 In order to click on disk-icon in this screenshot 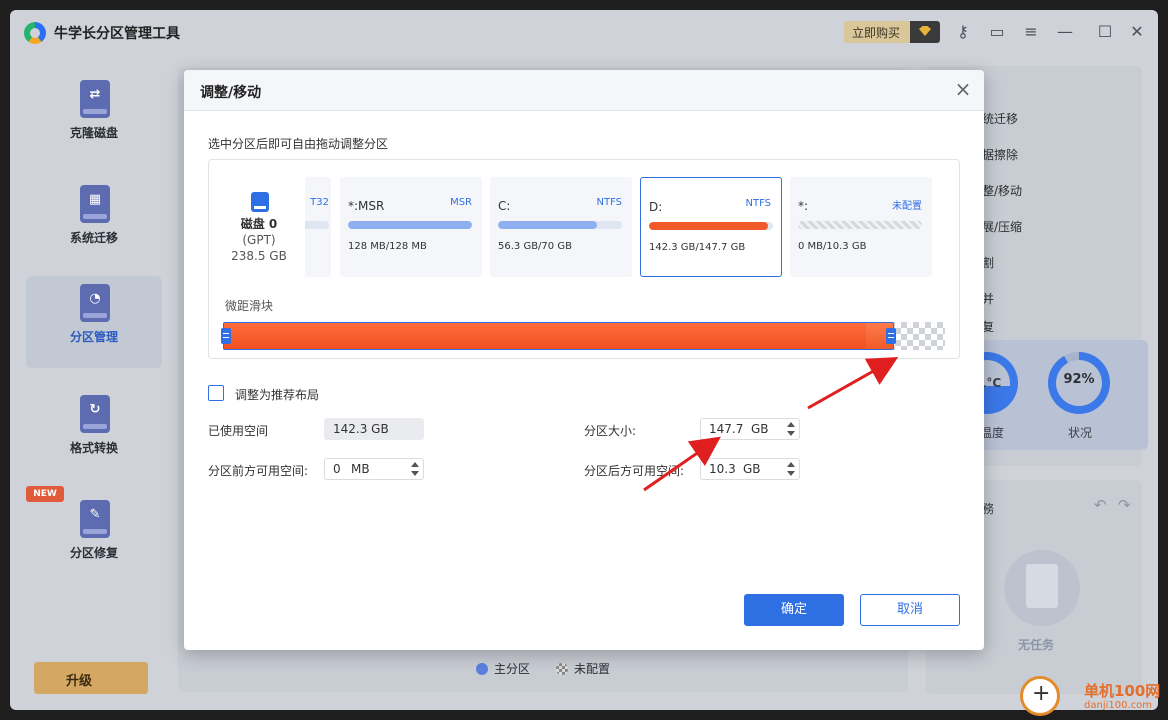, I will do `click(260, 202)`.